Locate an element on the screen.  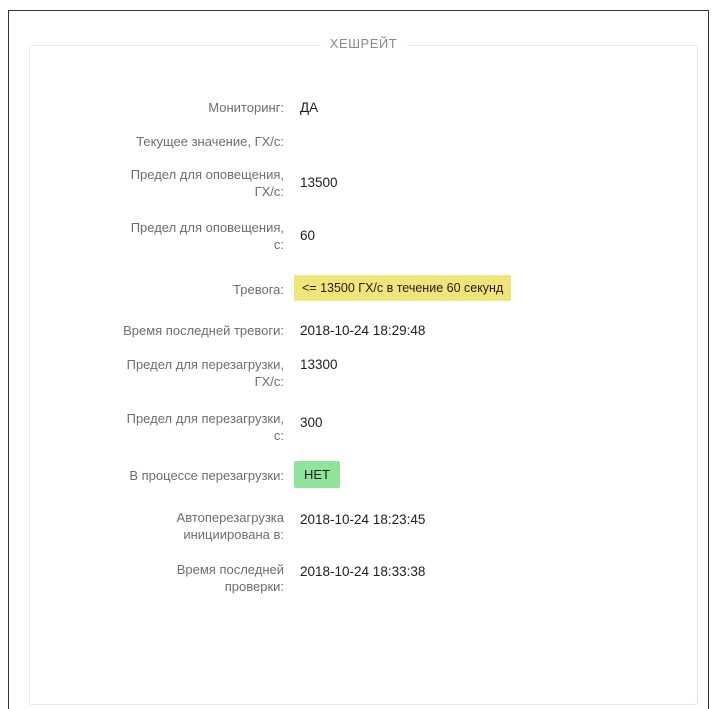
last-alarm-label: Время последней тревоги: is located at coordinates (203, 330).